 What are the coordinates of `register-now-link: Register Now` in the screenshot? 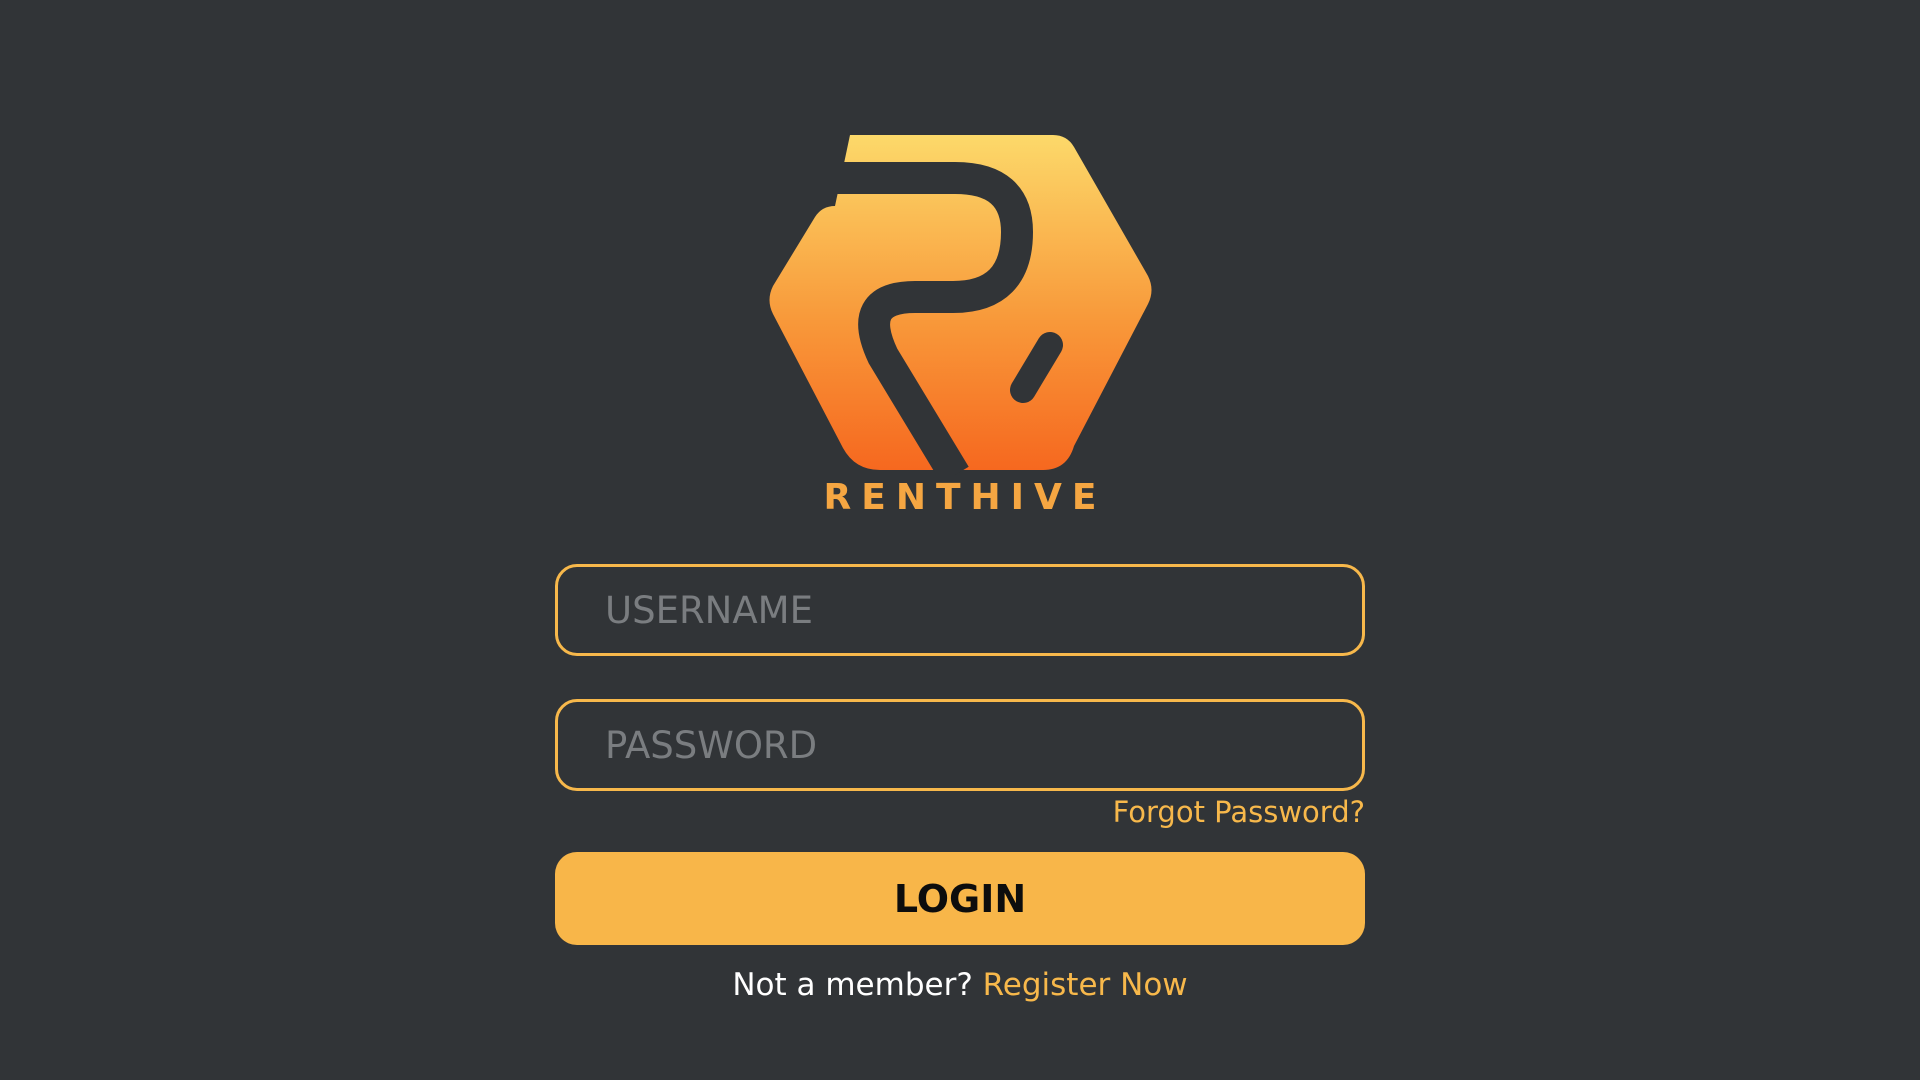 It's located at (1085, 985).